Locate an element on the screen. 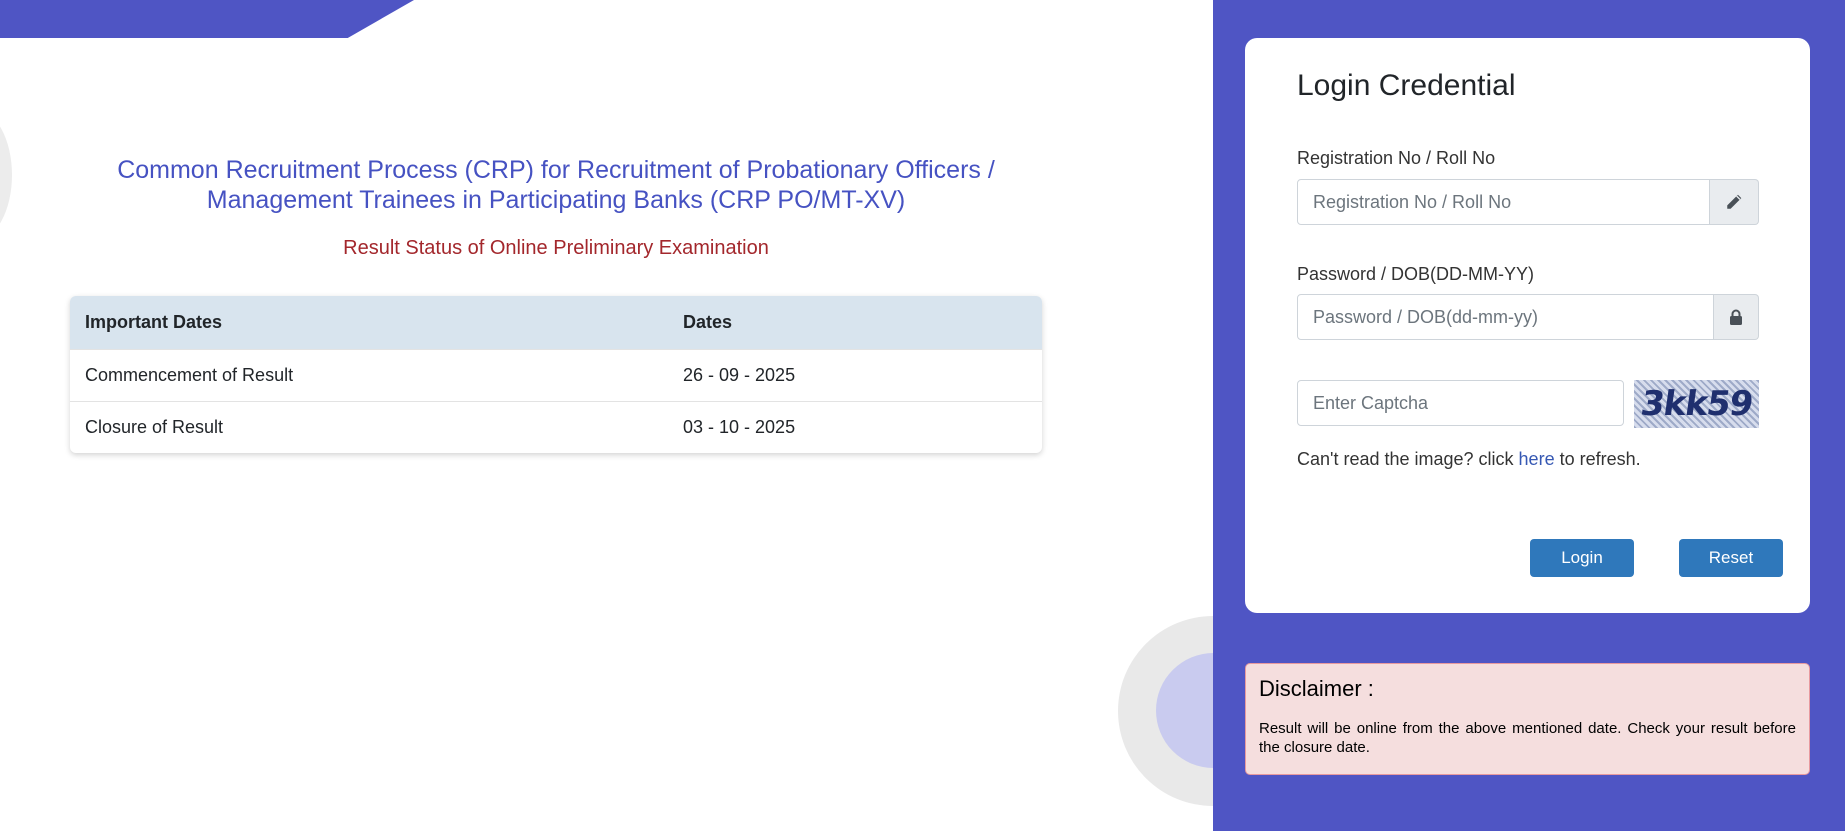 Image resolution: width=1845 pixels, height=831 pixels. registration-input is located at coordinates (1503, 202).